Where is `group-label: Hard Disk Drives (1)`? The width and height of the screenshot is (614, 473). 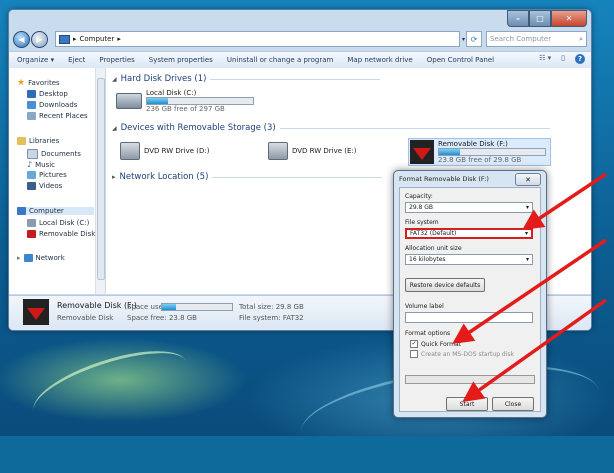
group-label: Hard Disk Drives (1) is located at coordinates (163, 79).